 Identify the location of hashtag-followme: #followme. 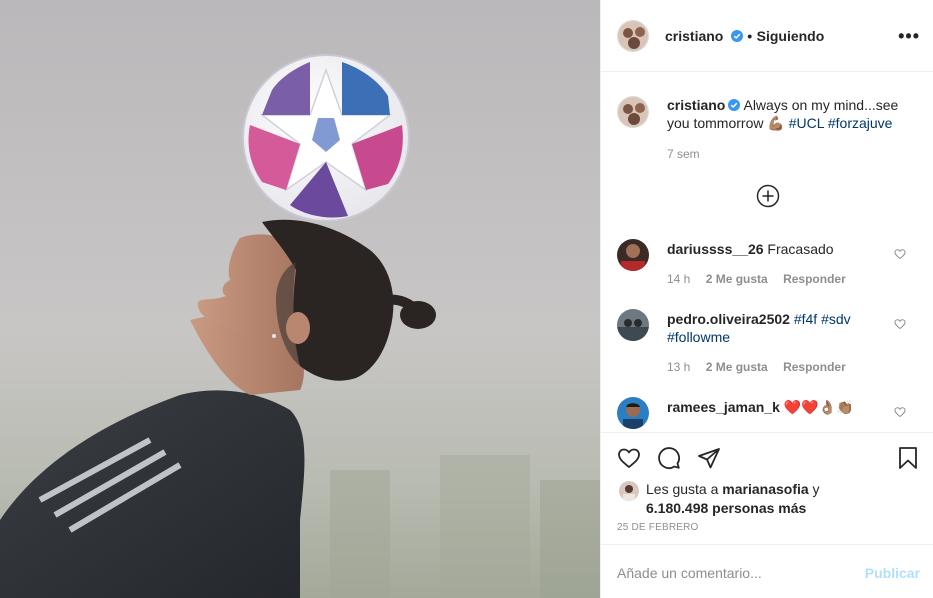
(698, 337).